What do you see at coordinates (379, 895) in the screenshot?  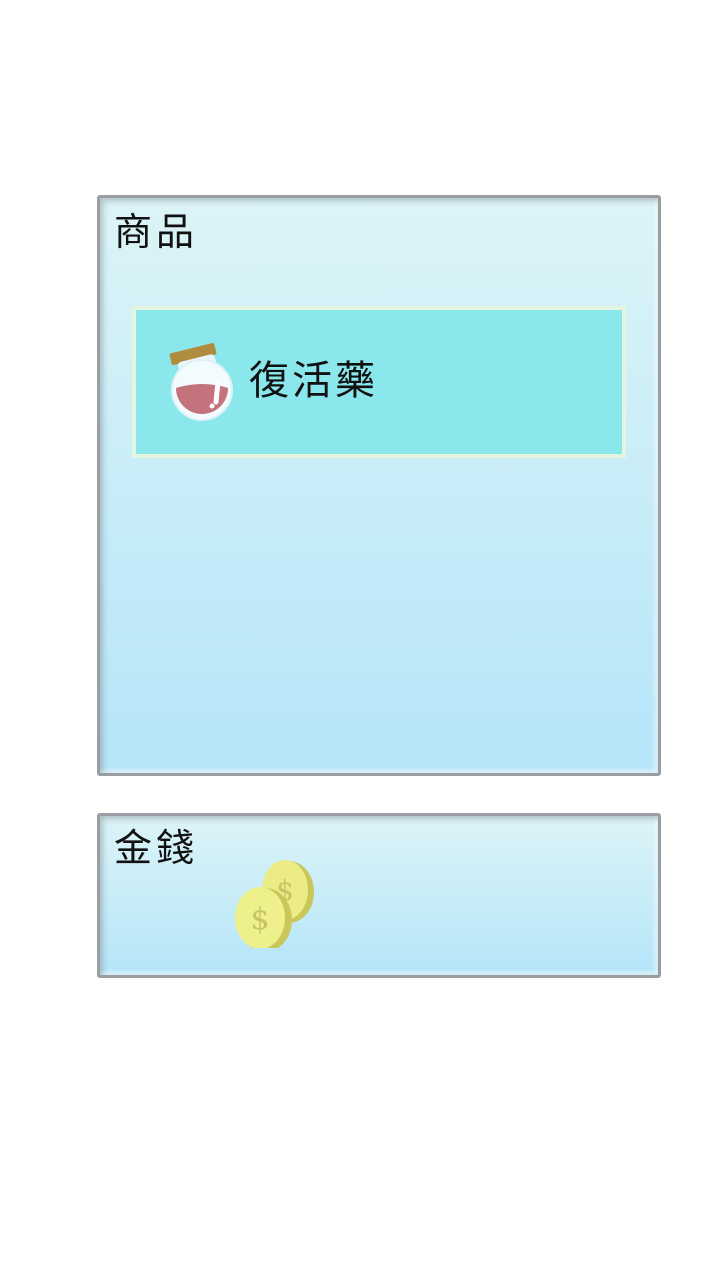 I see `money-panel: 金錢 $ $` at bounding box center [379, 895].